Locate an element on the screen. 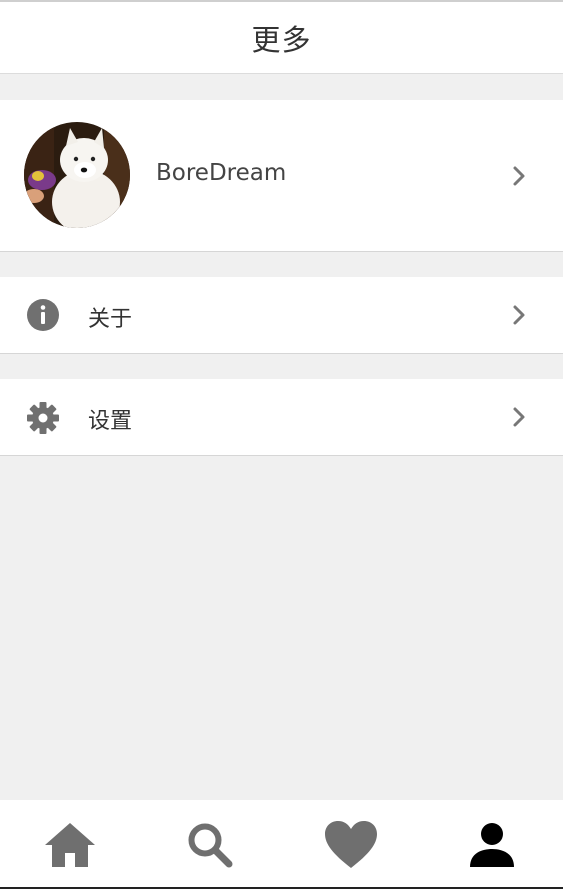 The image size is (563, 889). menu-item-about: 关于 is located at coordinates (281, 315).